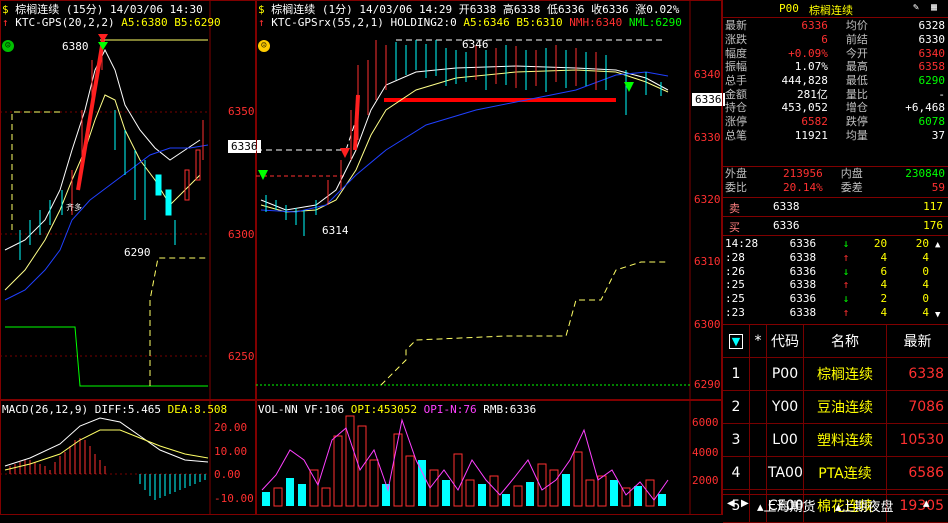  What do you see at coordinates (858, 40) in the screenshot?
I see `stat-label: 前结` at bounding box center [858, 40].